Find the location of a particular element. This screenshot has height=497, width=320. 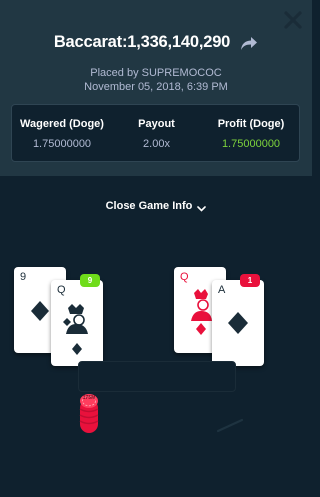

wagered-value: 1.75000000 is located at coordinates (62, 144).